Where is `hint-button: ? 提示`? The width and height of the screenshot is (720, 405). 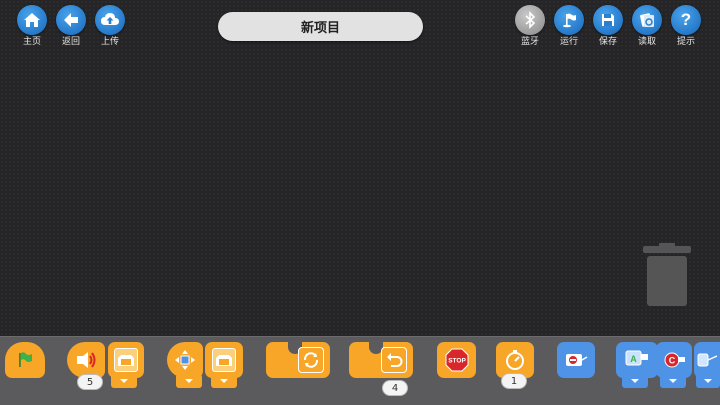
hint-button: ? 提示 is located at coordinates (686, 26).